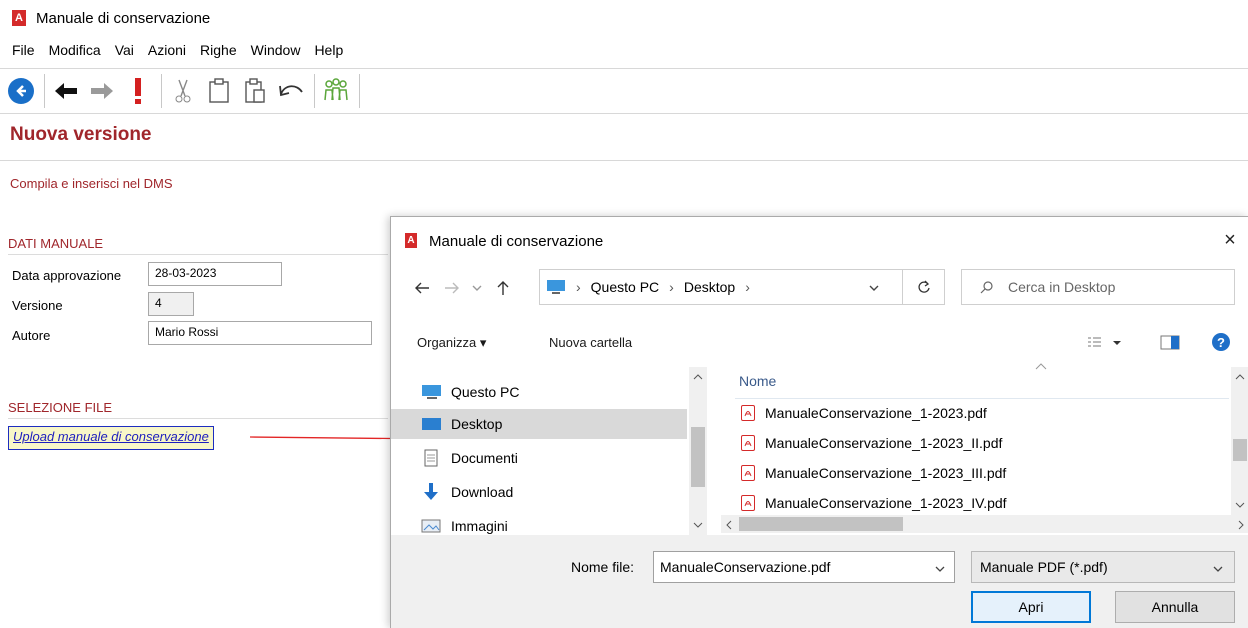  Describe the element at coordinates (255, 91) in the screenshot. I see `paste-button` at that location.